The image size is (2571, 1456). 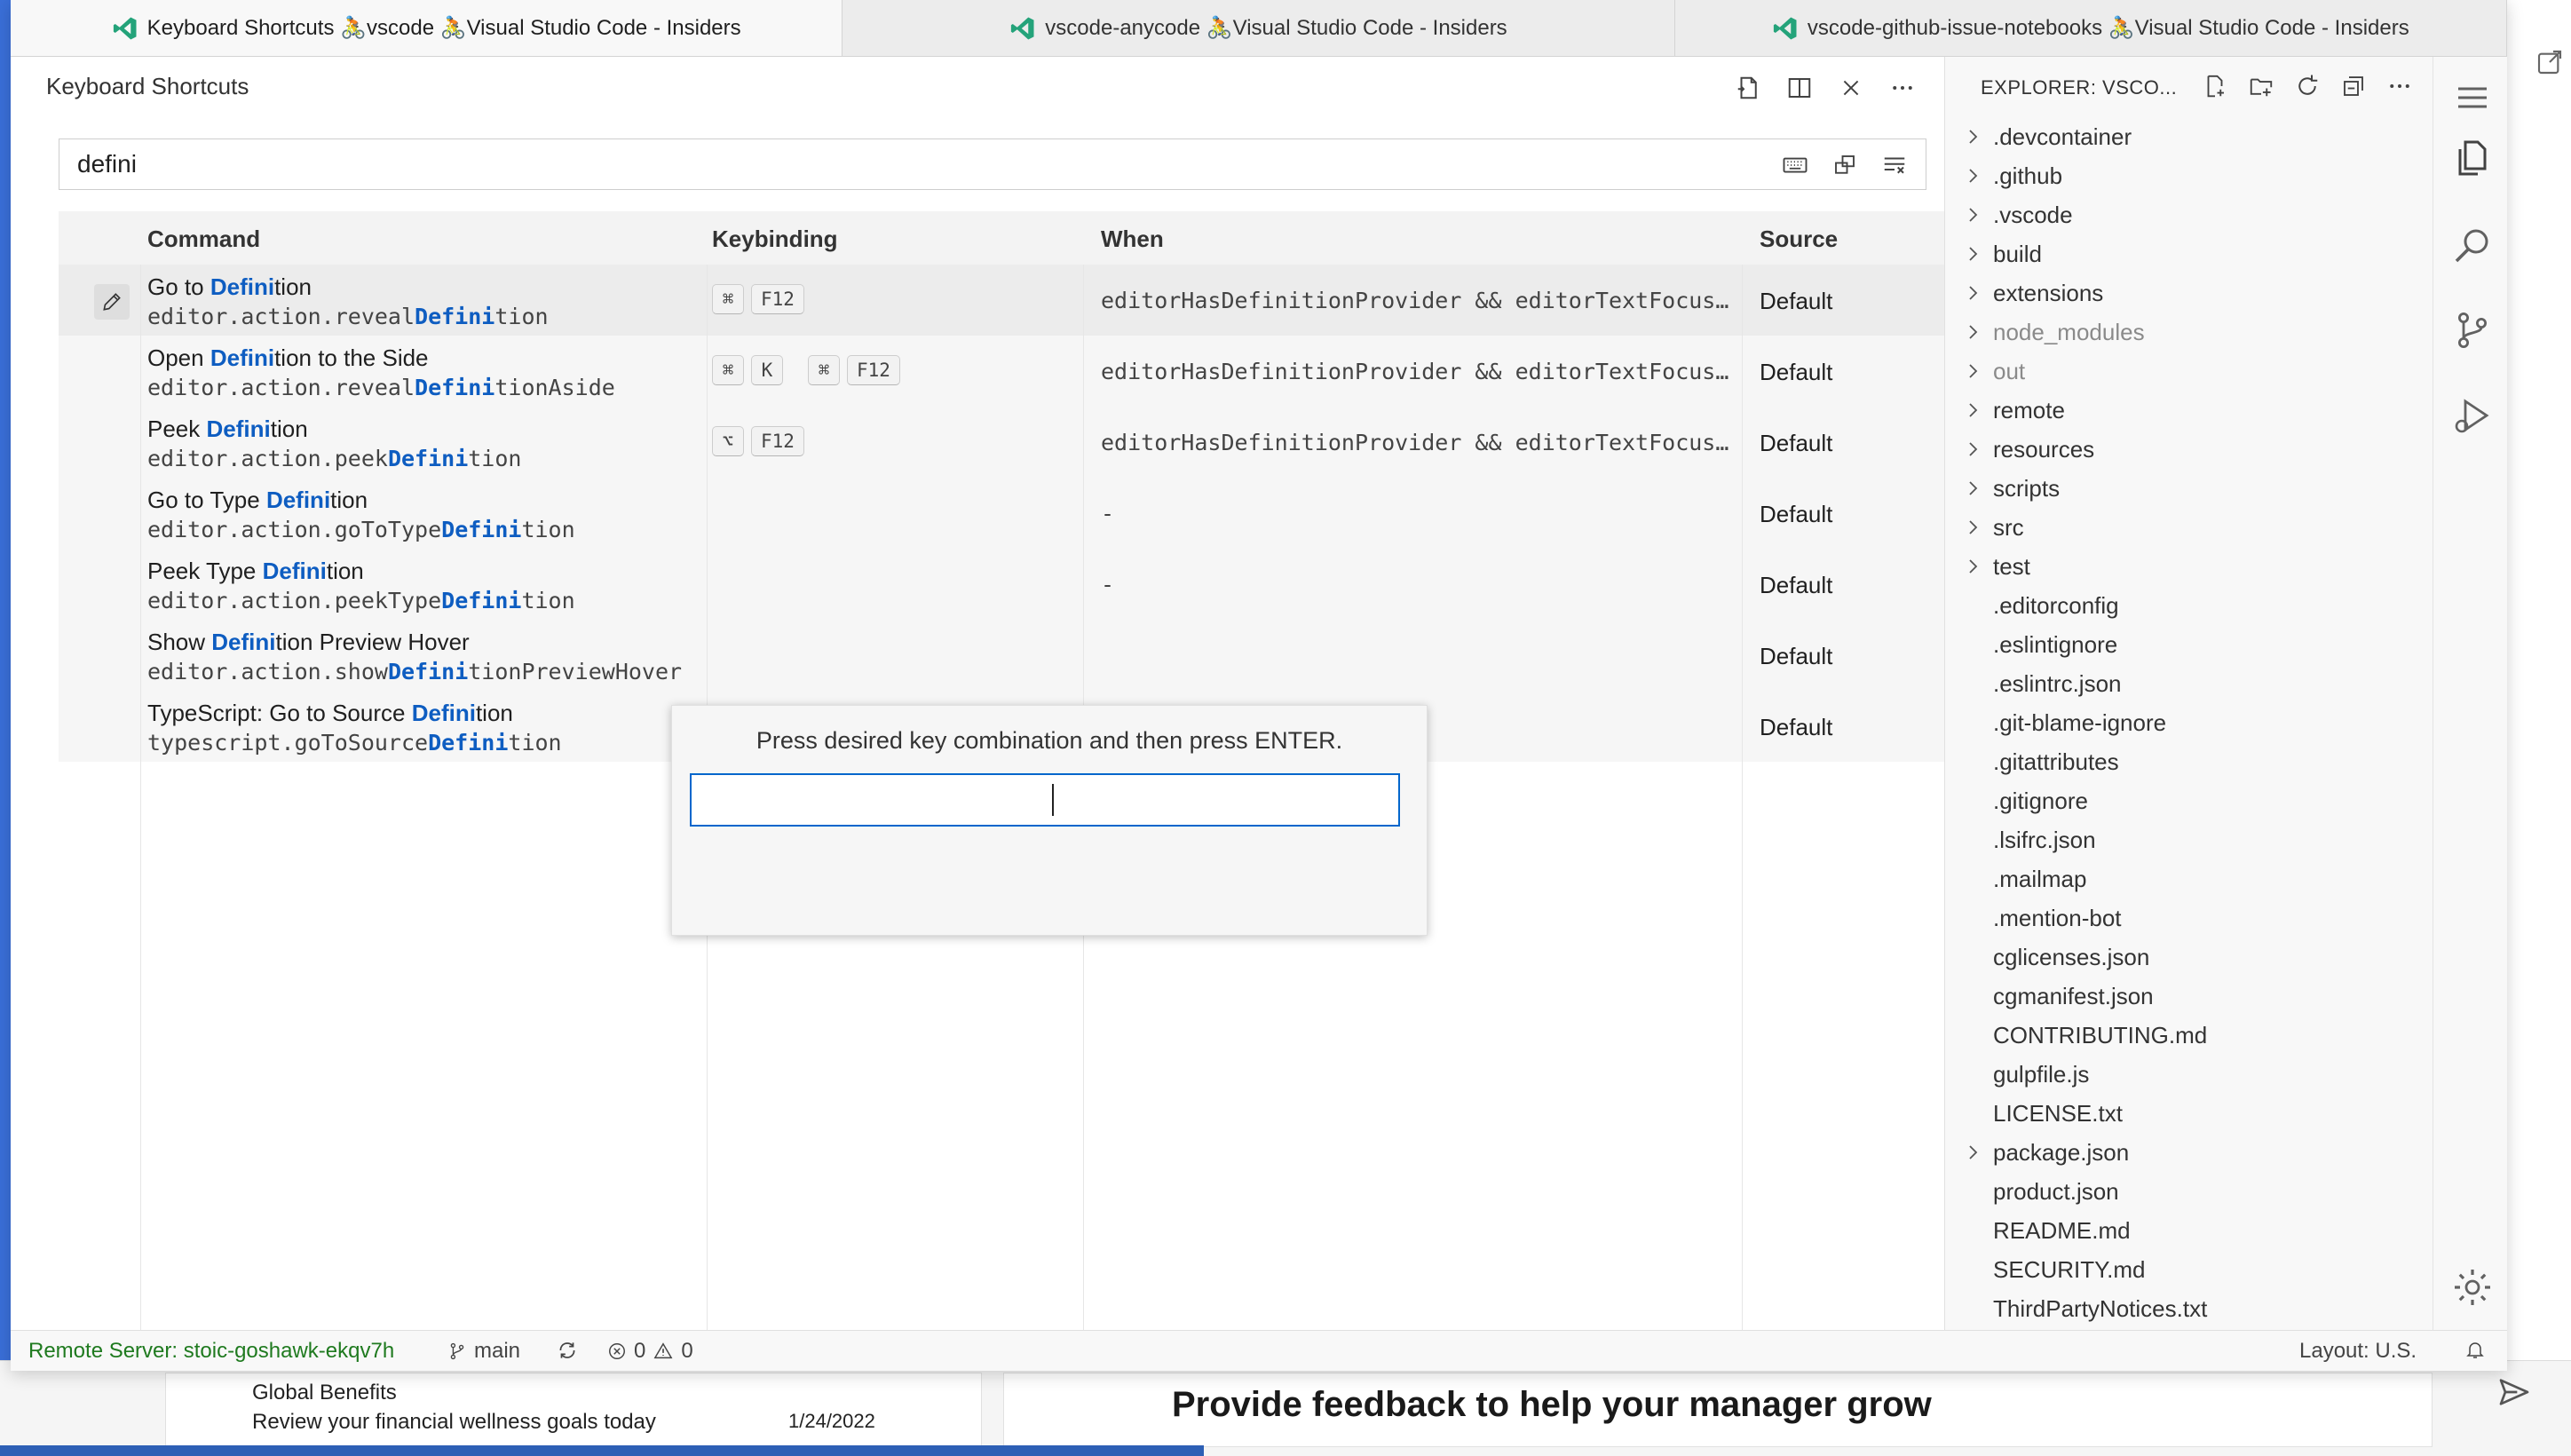 What do you see at coordinates (2058, 683) in the screenshot?
I see `tree-item-label: .eslintrc.json` at bounding box center [2058, 683].